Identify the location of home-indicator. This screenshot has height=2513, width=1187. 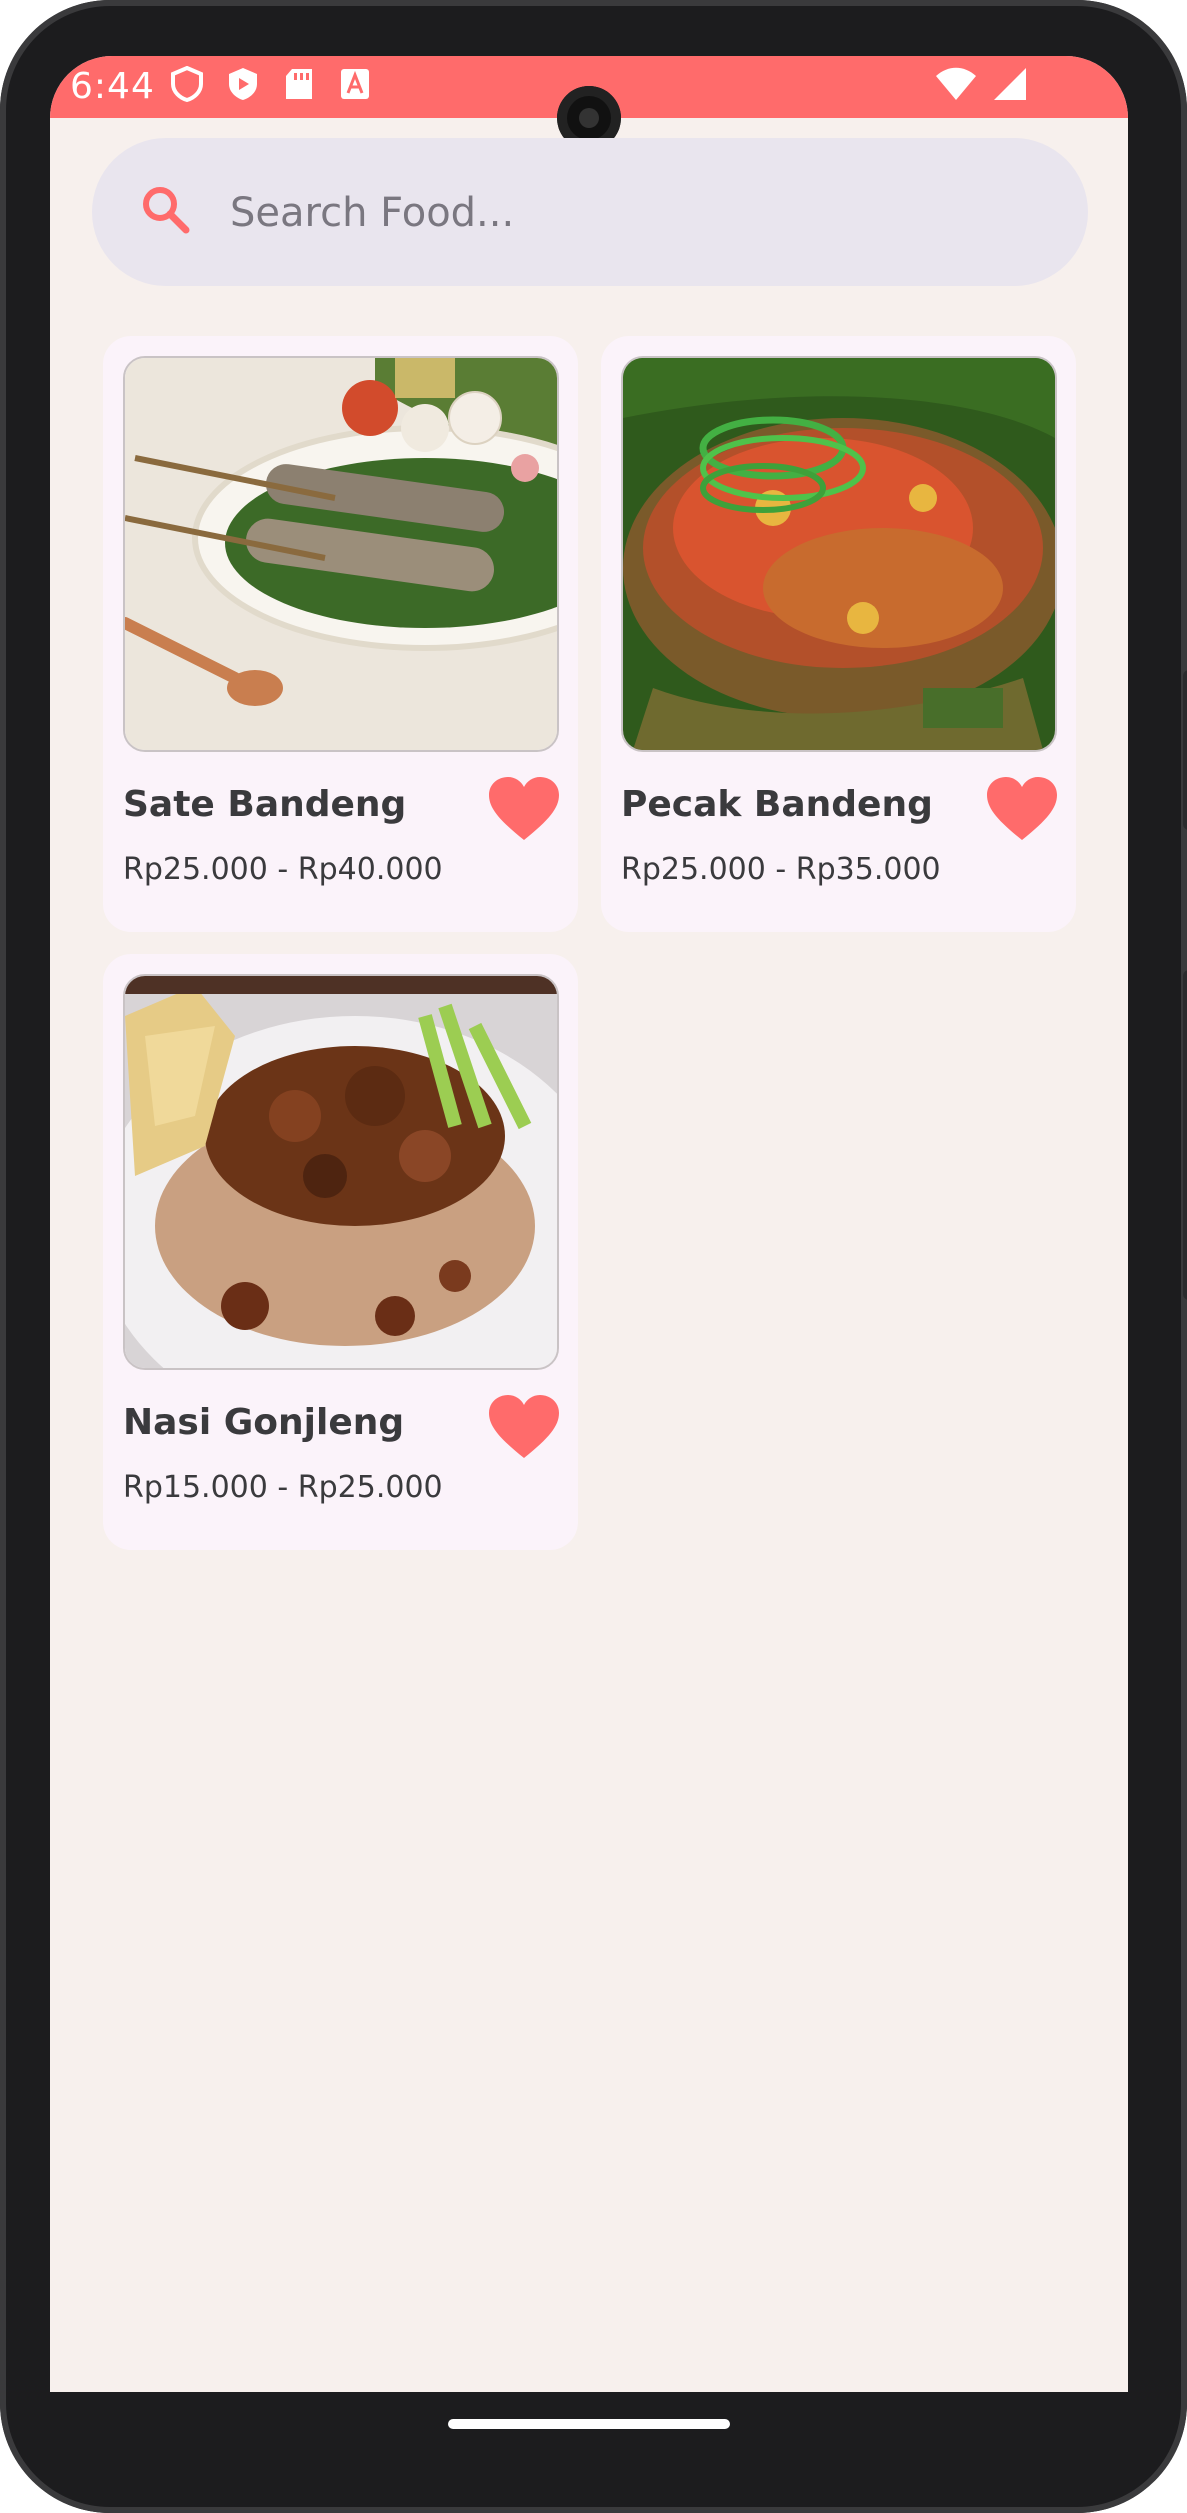
(589, 2424).